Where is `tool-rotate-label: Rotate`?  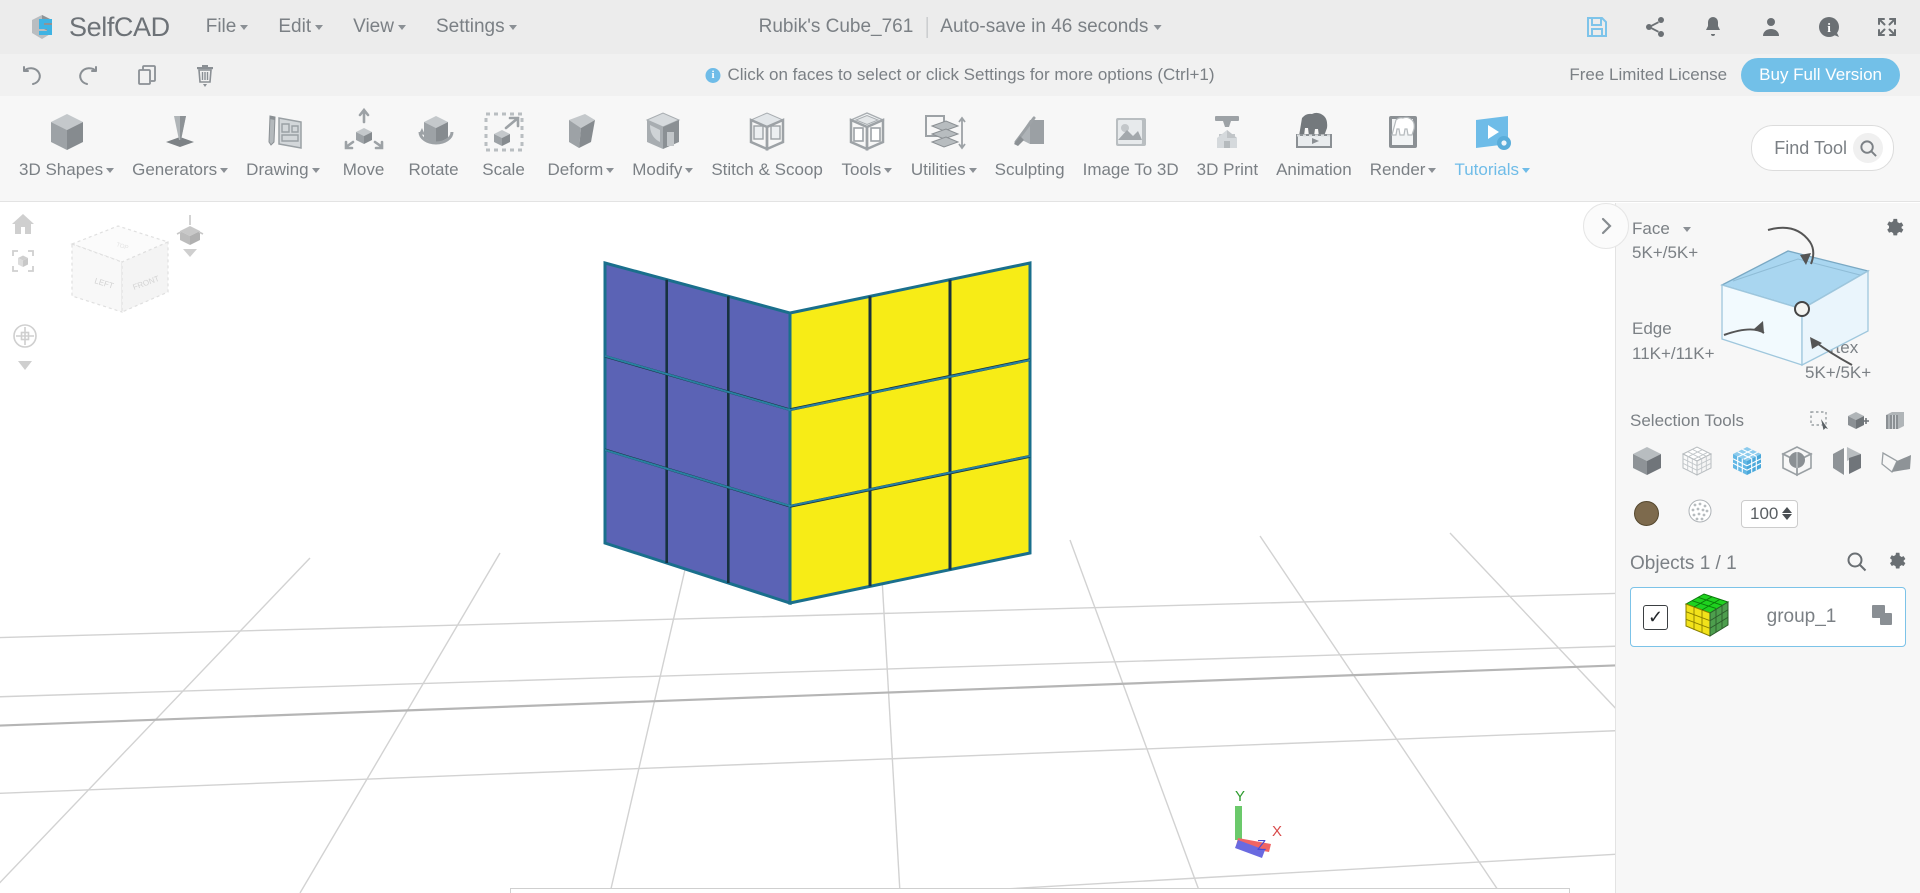
tool-rotate-label: Rotate is located at coordinates (433, 169).